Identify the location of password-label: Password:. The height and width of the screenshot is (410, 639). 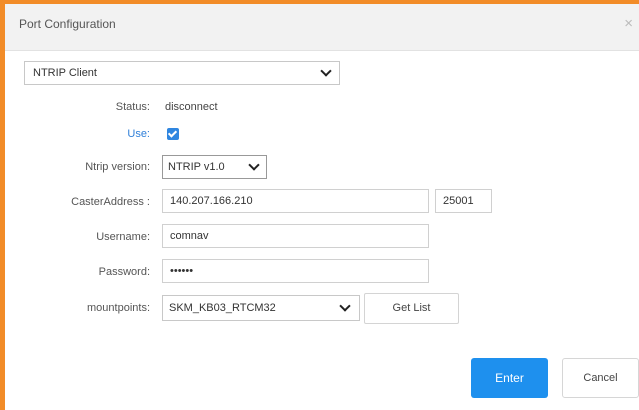
(124, 272).